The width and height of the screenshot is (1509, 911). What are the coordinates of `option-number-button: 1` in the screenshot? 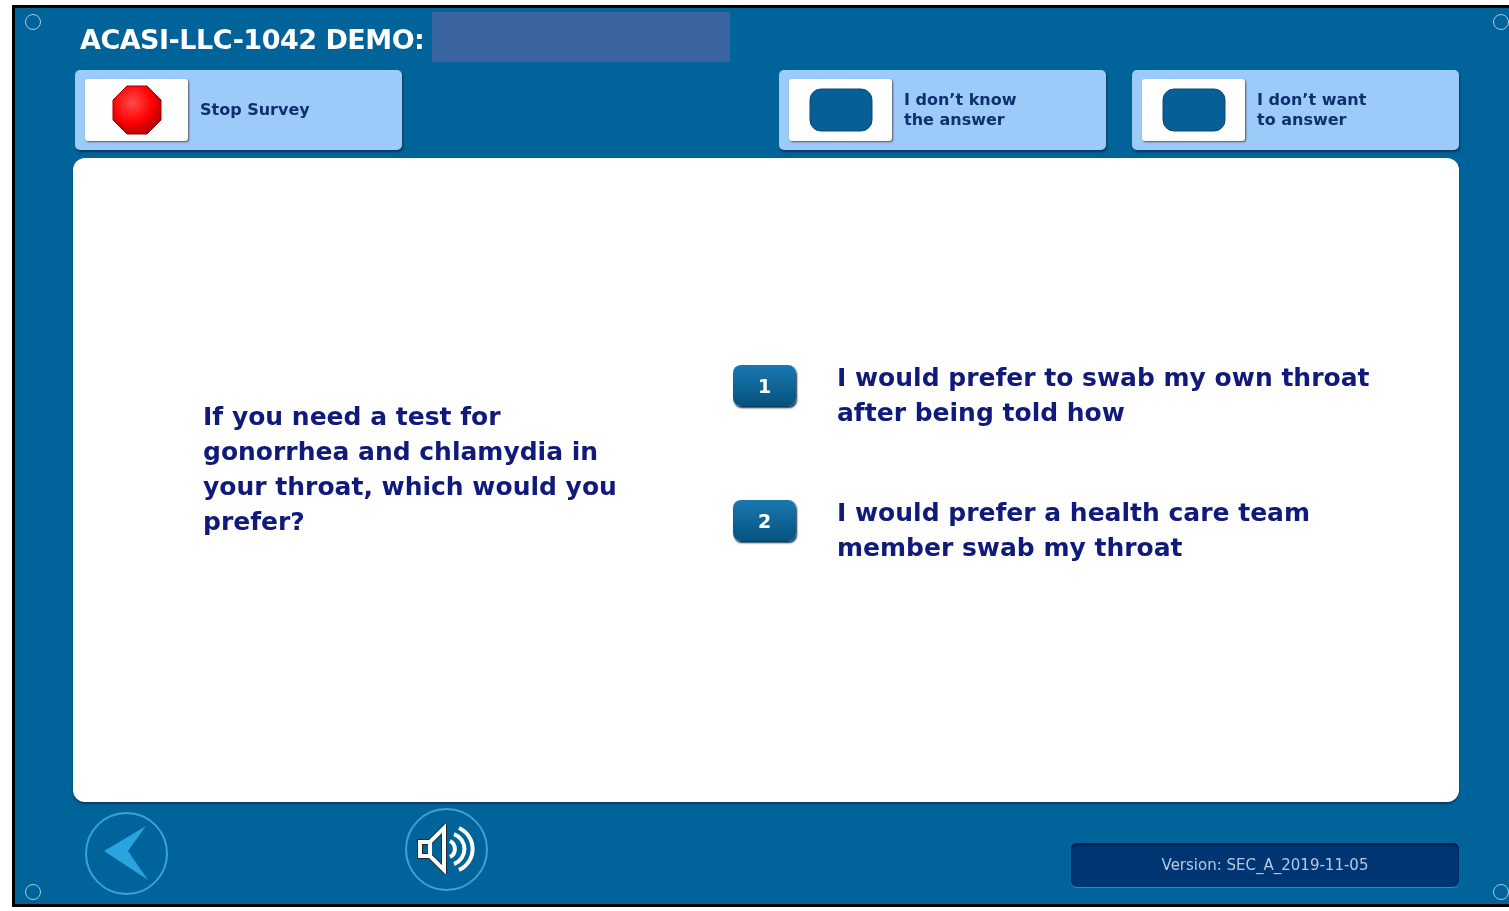 It's located at (764, 385).